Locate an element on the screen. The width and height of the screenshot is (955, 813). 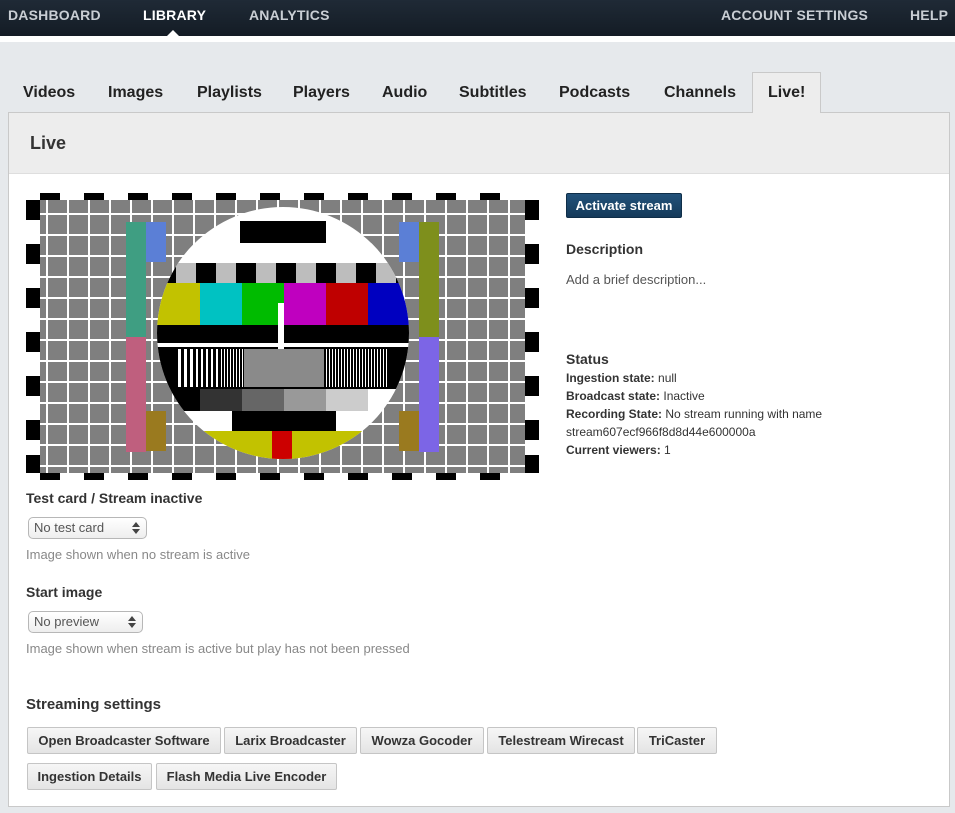
test-card-hint: Image shown when no stream is active is located at coordinates (138, 554).